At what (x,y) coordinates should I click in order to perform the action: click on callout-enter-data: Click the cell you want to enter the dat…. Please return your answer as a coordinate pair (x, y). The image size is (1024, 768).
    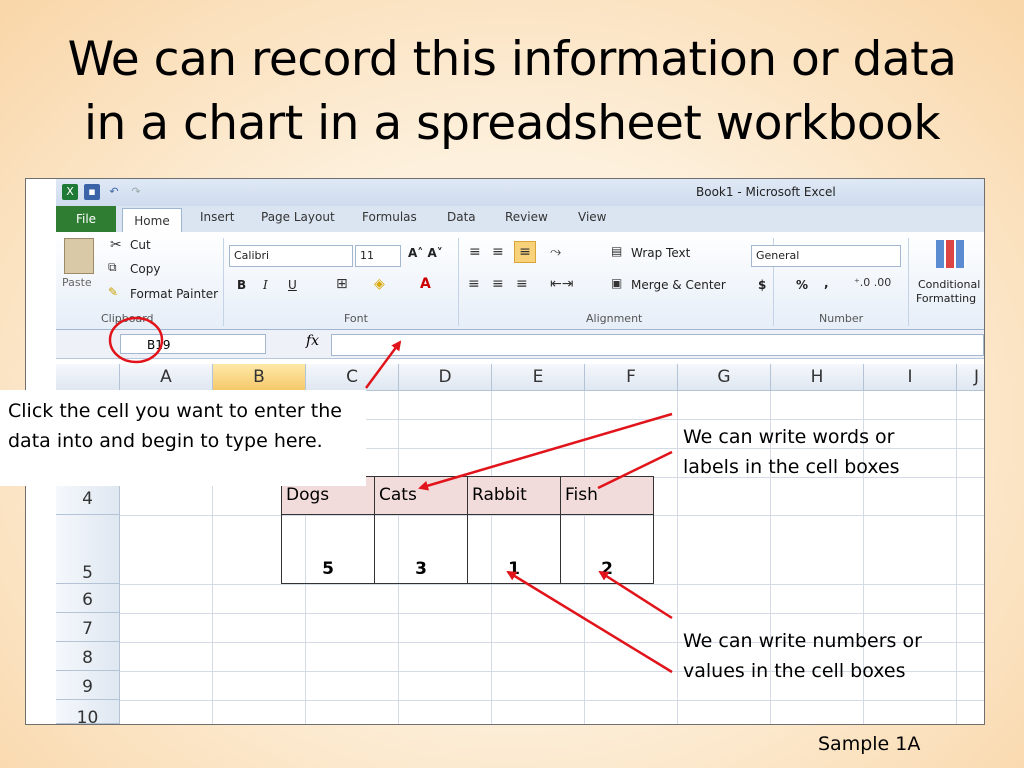
    Looking at the image, I should click on (183, 438).